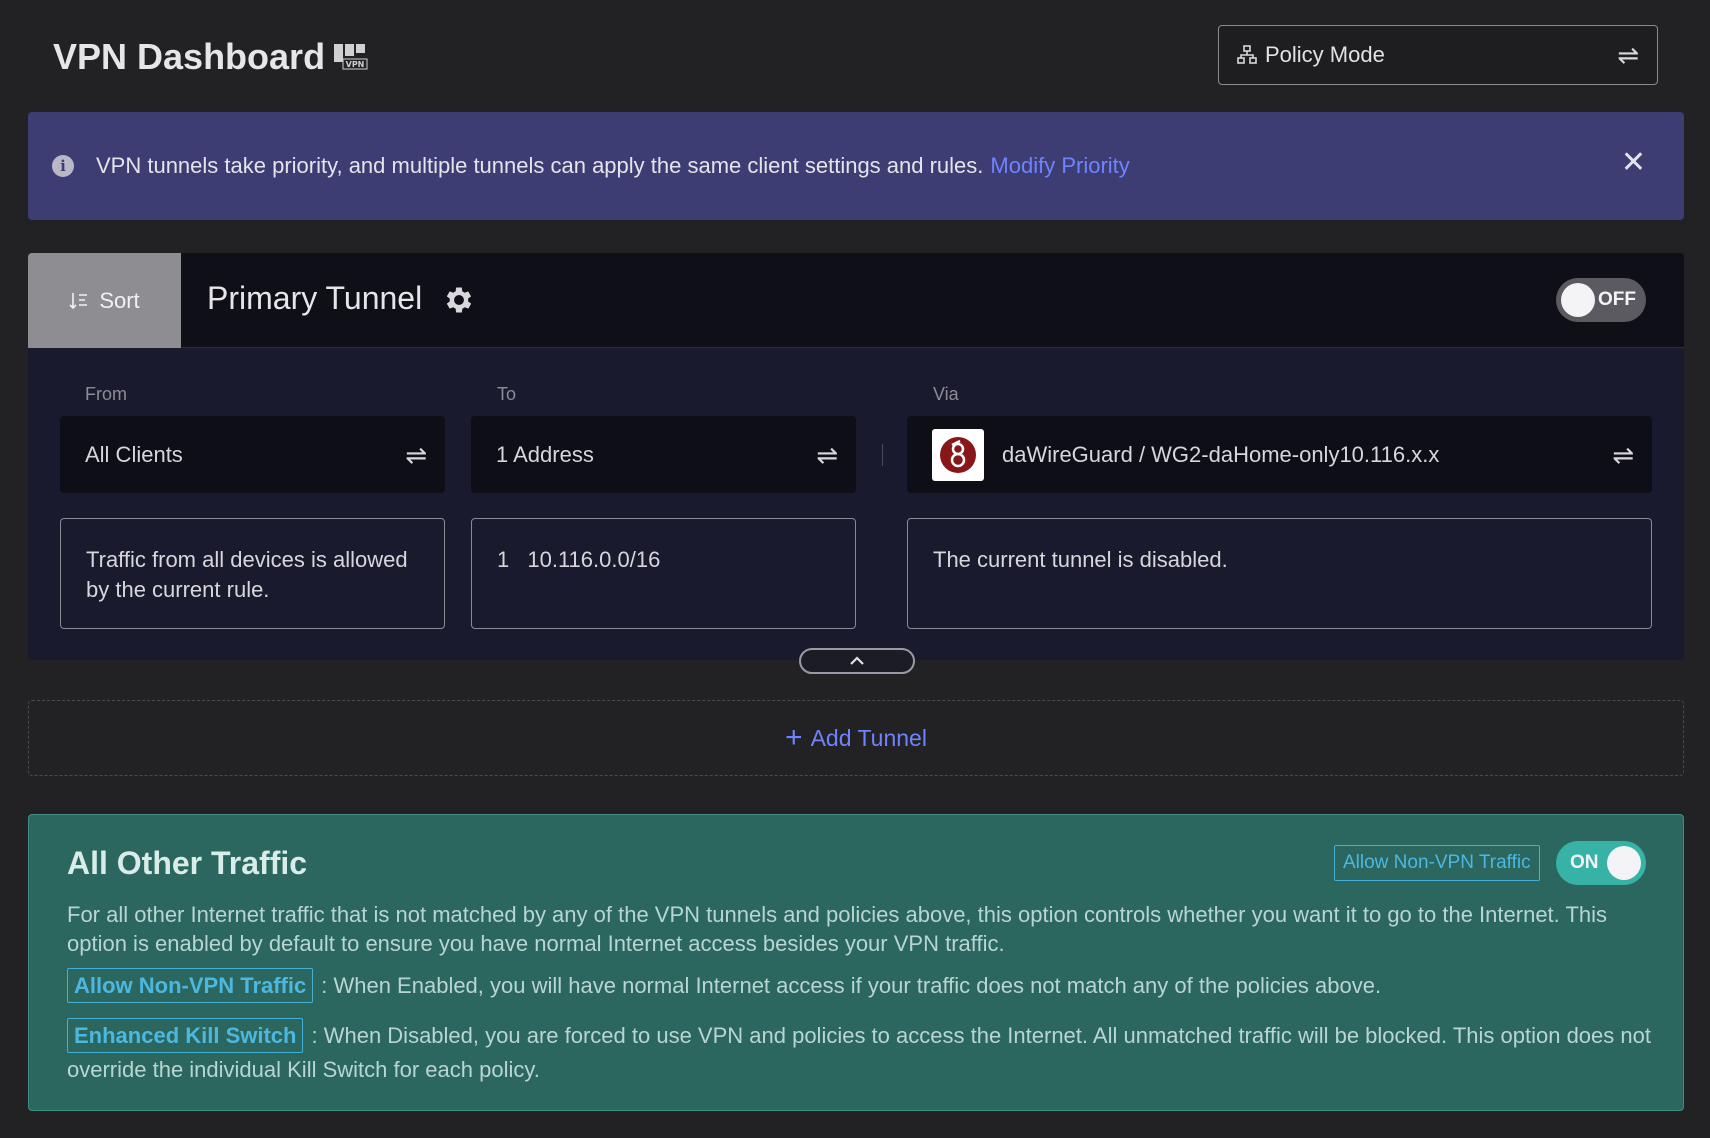  Describe the element at coordinates (663, 573) in the screenshot. I see `to-description: 1 10.116.0.0/16` at that location.